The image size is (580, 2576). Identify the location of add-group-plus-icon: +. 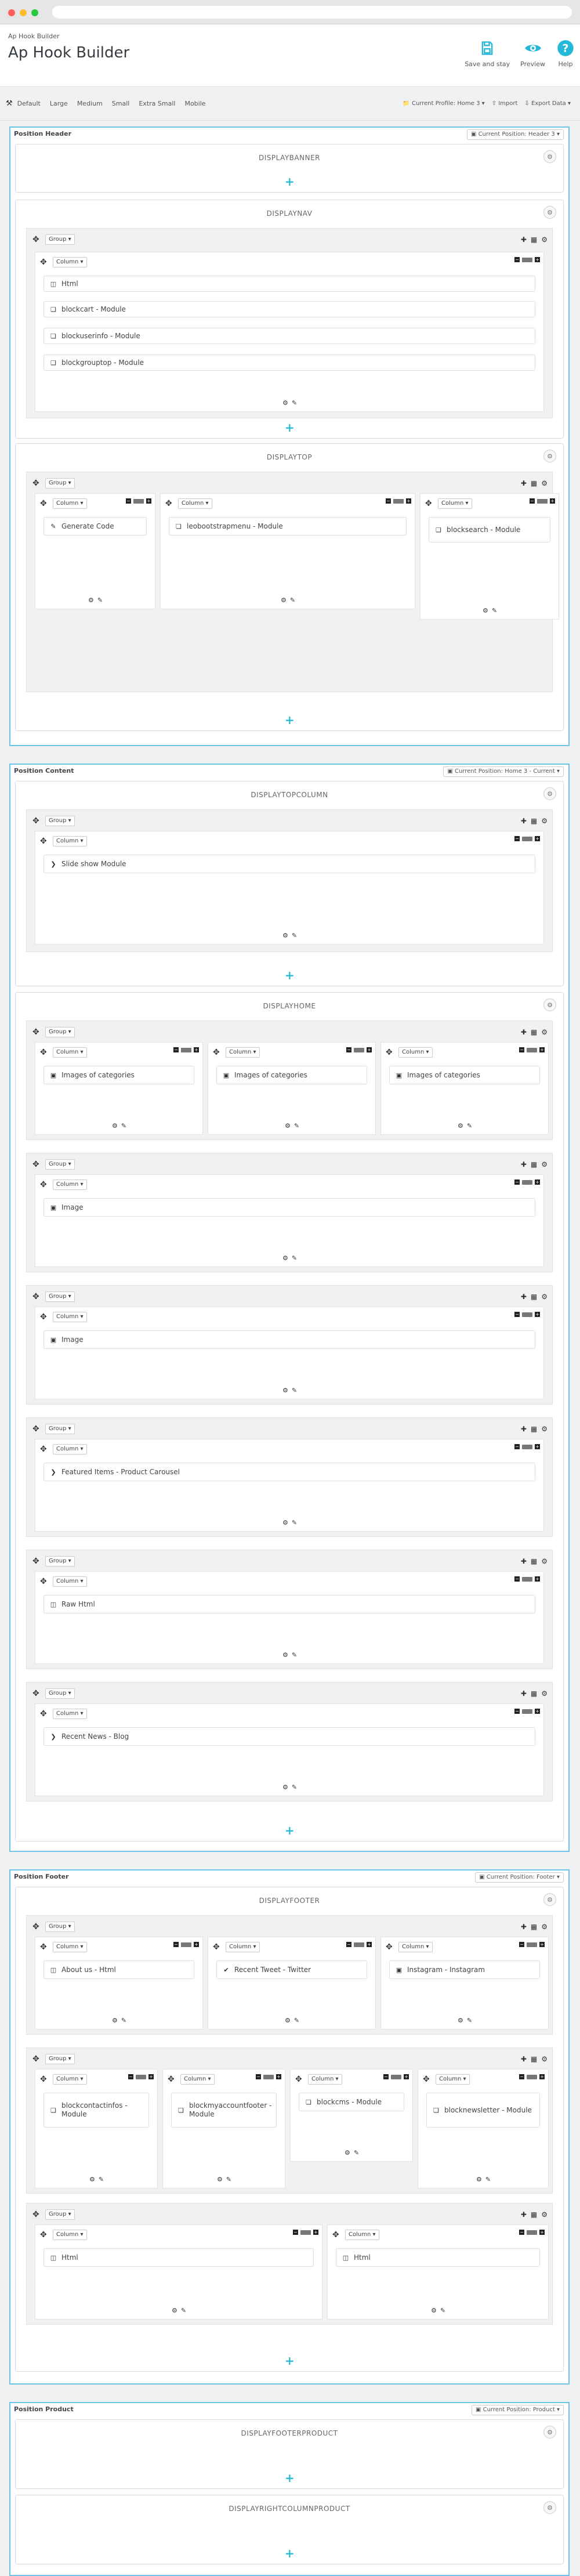
(290, 2553).